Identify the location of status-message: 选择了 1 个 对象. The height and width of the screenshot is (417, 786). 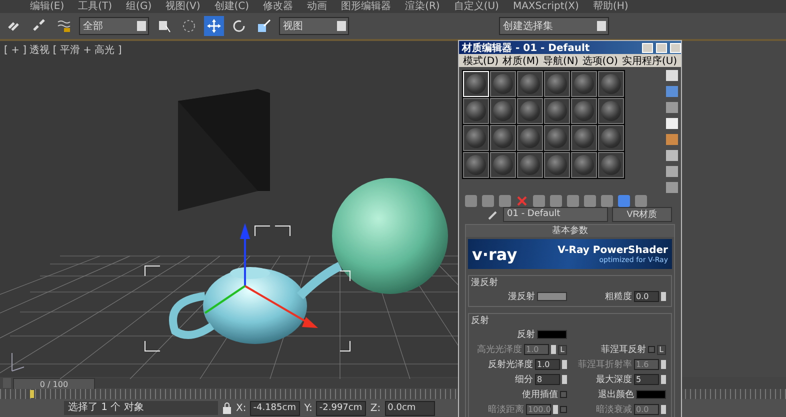
(141, 408).